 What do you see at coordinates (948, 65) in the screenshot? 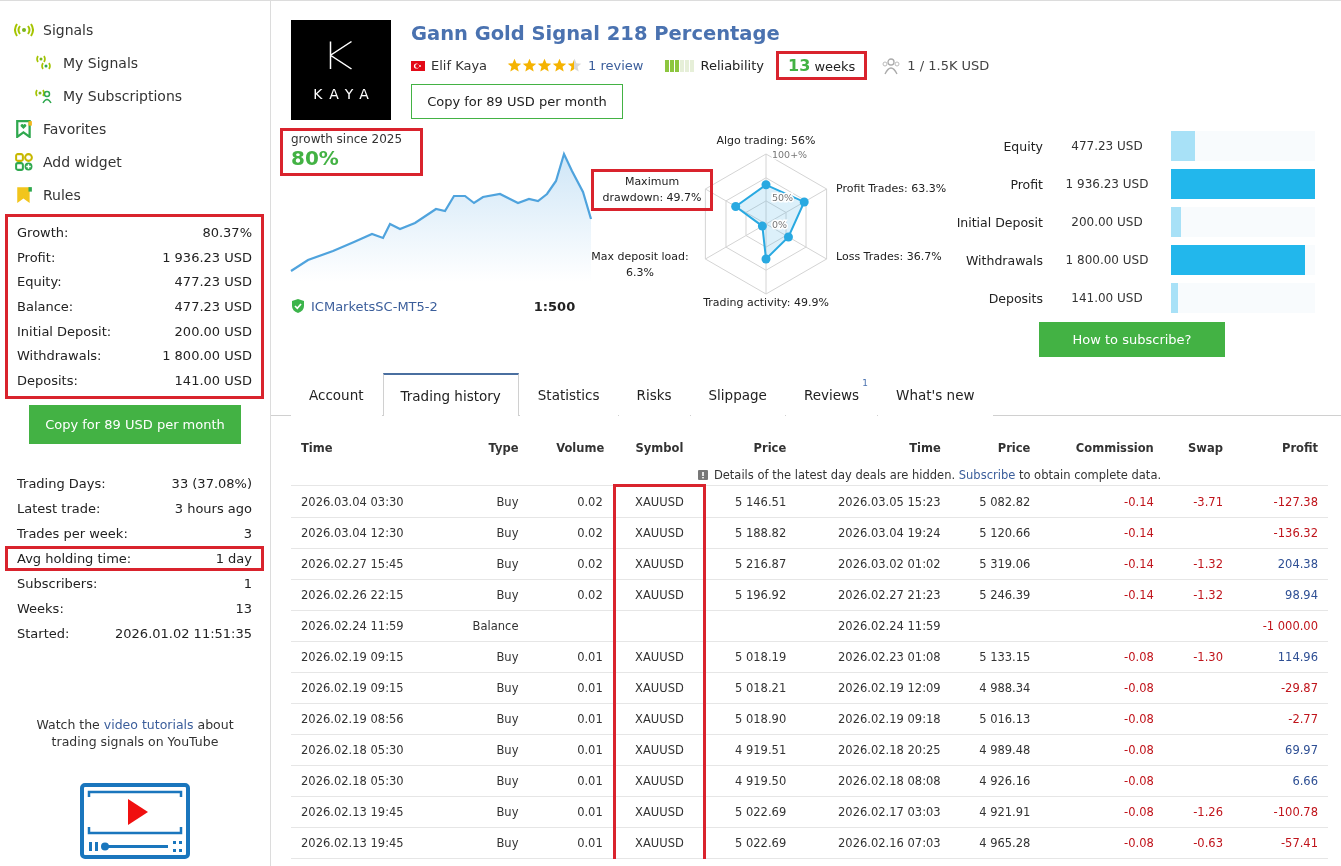
I see `subscribers-count: 1 / 1.5K USD` at bounding box center [948, 65].